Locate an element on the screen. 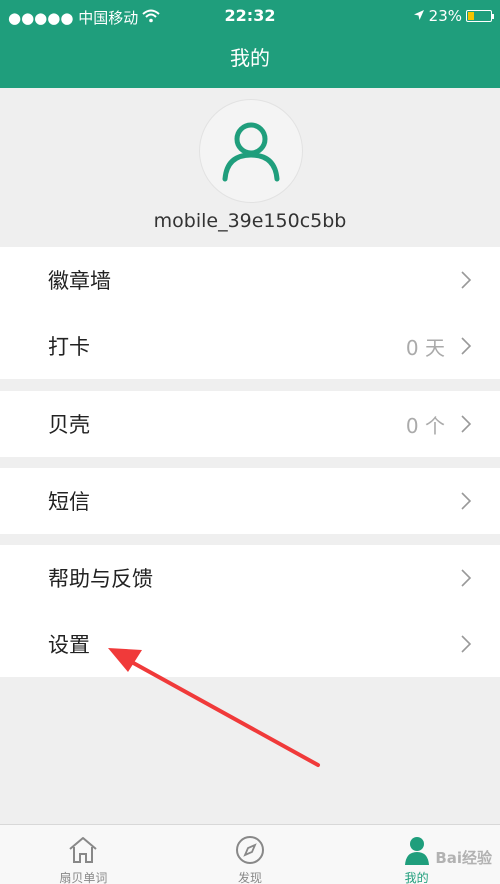 The width and height of the screenshot is (500, 884). menu-item-shells: 贝壳 0 个 is located at coordinates (250, 424).